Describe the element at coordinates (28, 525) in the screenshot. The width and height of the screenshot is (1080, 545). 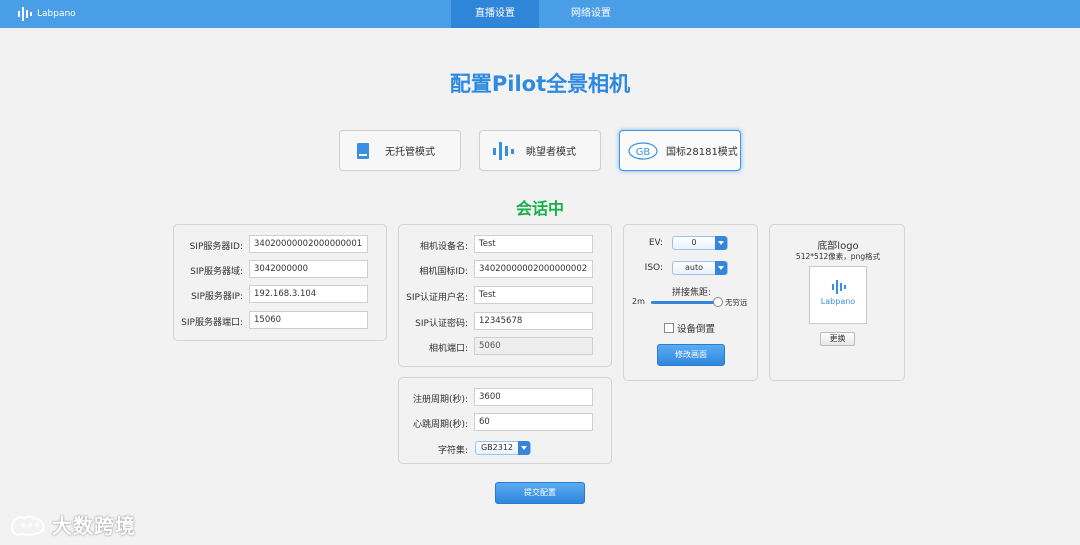
I see `bubble-logo-icon` at that location.